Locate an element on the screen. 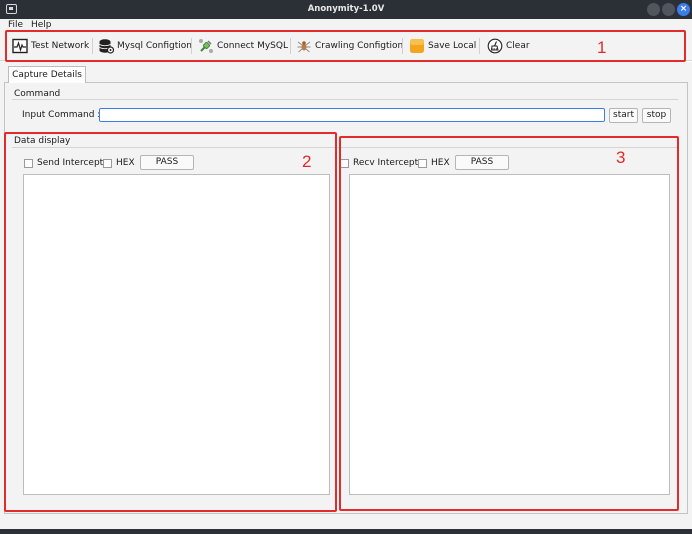  annotation-number-2: 2 is located at coordinates (307, 161).